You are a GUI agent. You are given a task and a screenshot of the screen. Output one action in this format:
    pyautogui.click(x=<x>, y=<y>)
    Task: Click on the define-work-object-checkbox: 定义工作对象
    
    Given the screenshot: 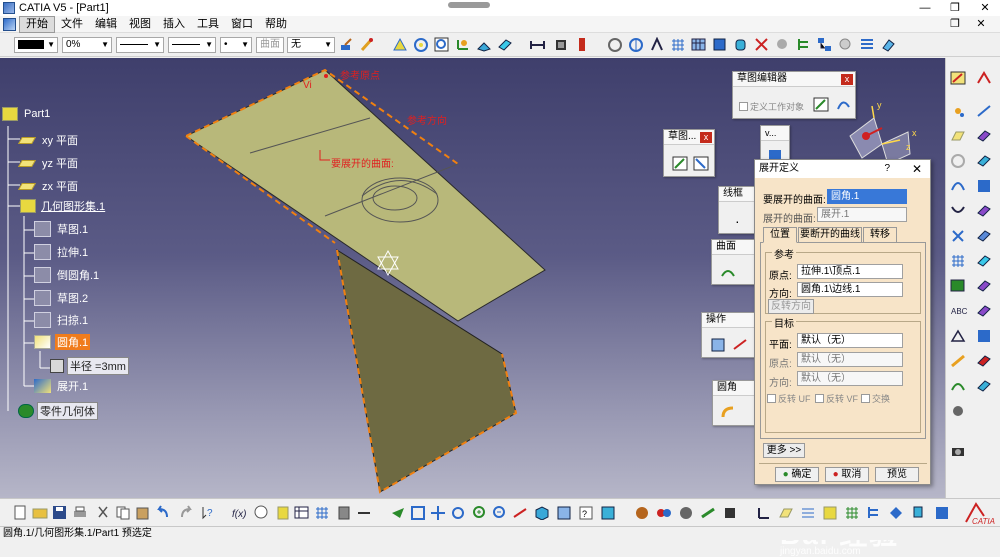 What is the action you would take?
    pyautogui.click(x=771, y=106)
    